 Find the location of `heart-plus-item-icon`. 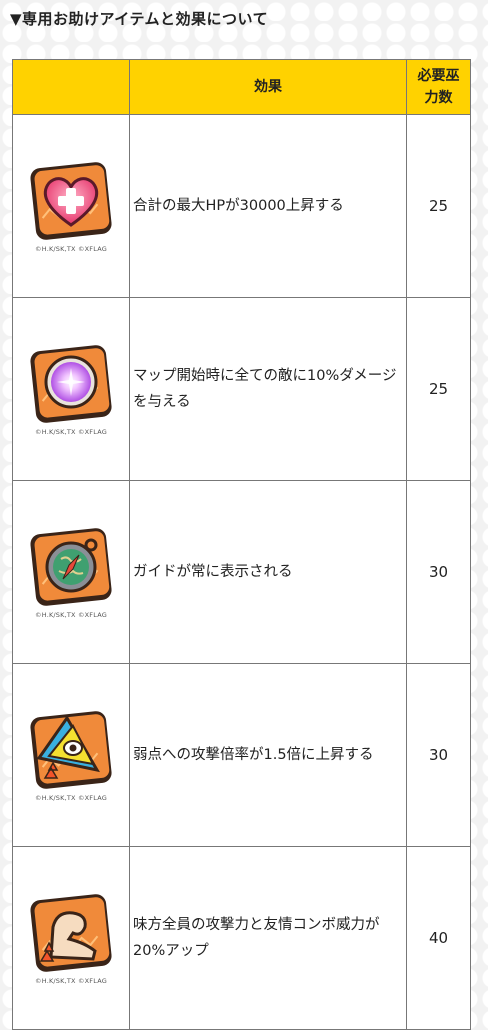

heart-plus-item-icon is located at coordinates (71, 201).